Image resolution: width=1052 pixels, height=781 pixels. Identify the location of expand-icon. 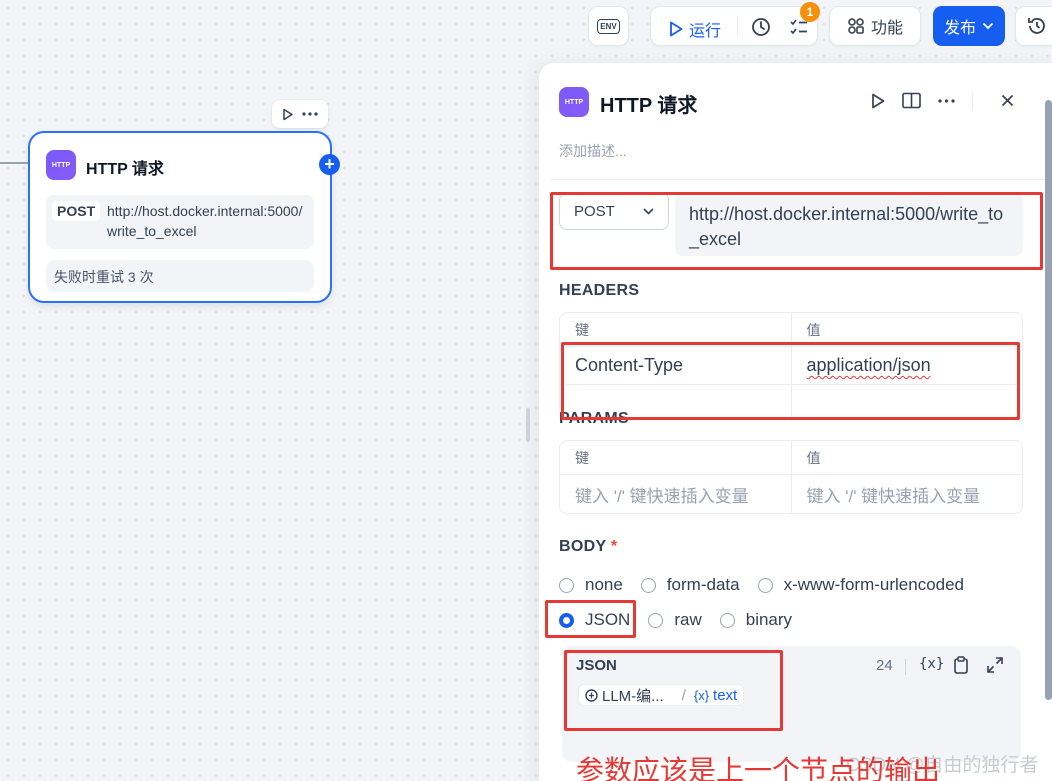
(995, 665).